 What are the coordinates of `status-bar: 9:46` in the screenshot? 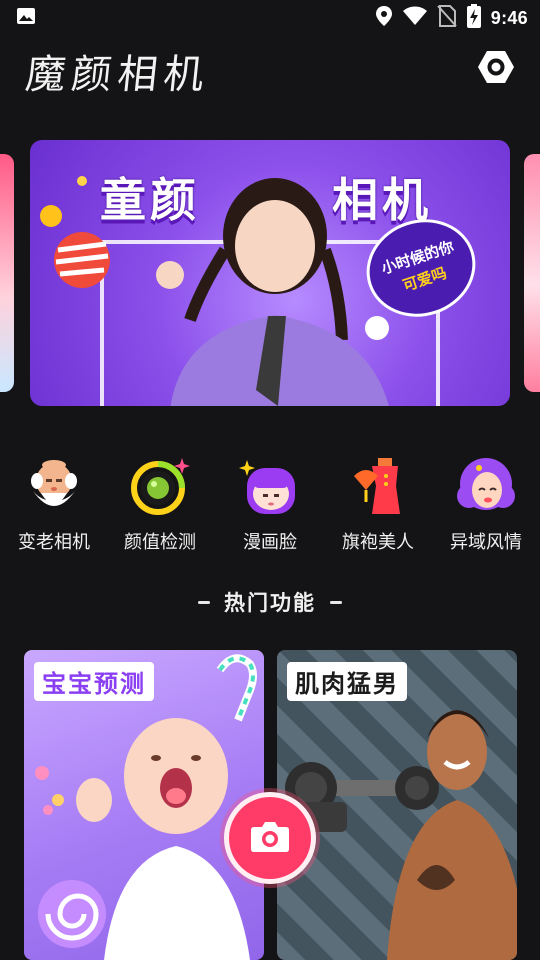 It's located at (270, 18).